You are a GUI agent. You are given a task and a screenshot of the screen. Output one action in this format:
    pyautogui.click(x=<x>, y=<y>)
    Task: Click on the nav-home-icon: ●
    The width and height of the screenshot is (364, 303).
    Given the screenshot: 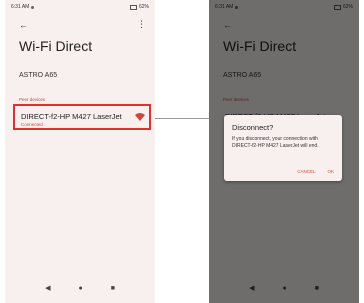 What is the action you would take?
    pyautogui.click(x=80, y=288)
    